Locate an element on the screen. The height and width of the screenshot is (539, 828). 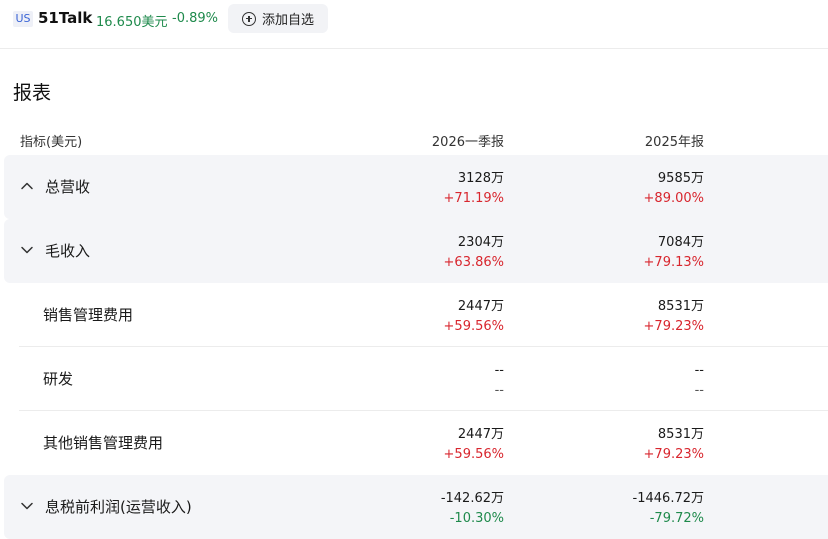
column-header-2025annual: 2025年报 is located at coordinates (674, 142).